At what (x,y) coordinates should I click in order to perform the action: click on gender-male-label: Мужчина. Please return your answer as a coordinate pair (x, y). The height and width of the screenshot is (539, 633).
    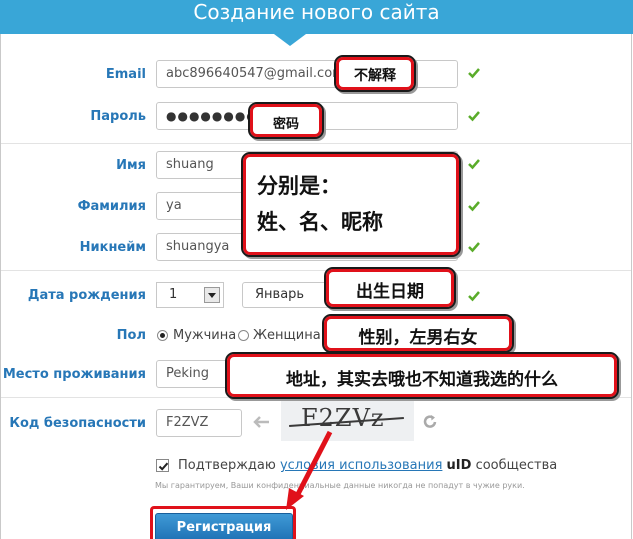
    Looking at the image, I should click on (204, 335).